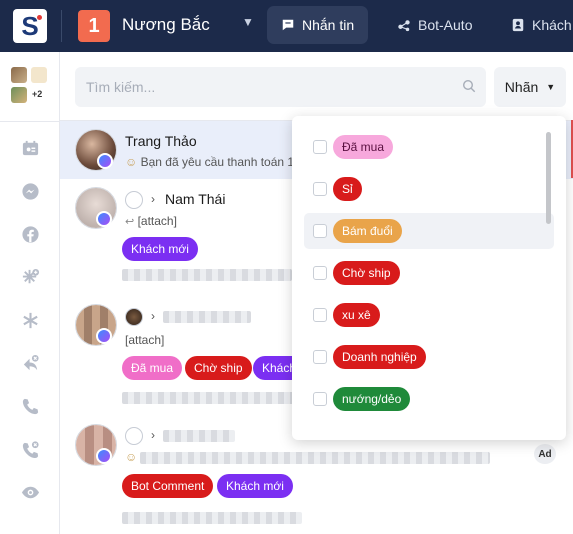  I want to click on bot-icon, so click(404, 26).